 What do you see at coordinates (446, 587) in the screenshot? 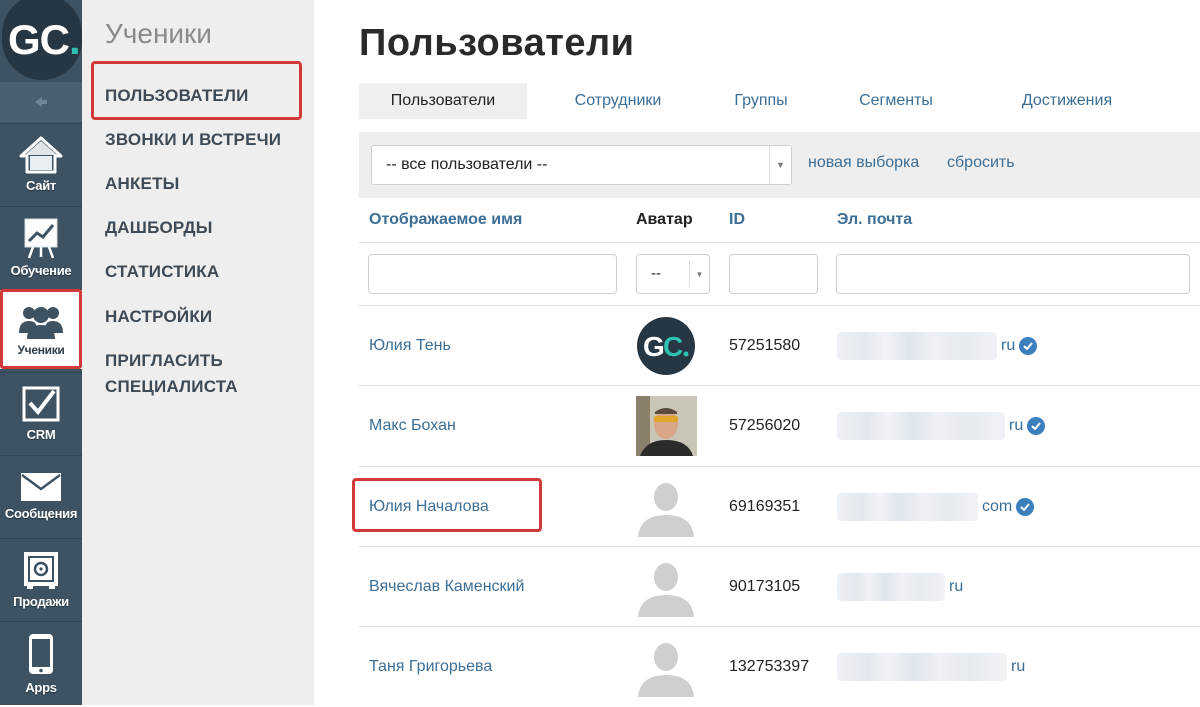
I see `user-name-link: Вячеслав Каменский` at bounding box center [446, 587].